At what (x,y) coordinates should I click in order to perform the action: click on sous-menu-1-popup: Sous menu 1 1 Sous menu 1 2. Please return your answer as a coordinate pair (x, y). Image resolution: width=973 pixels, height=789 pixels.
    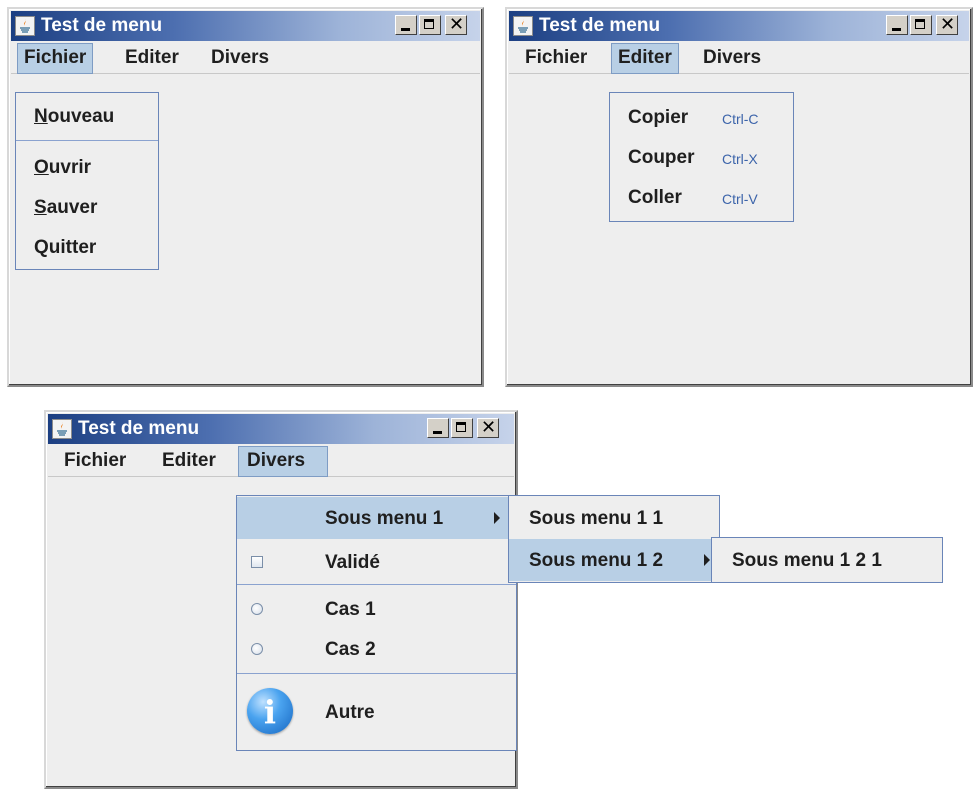
    Looking at the image, I should click on (614, 539).